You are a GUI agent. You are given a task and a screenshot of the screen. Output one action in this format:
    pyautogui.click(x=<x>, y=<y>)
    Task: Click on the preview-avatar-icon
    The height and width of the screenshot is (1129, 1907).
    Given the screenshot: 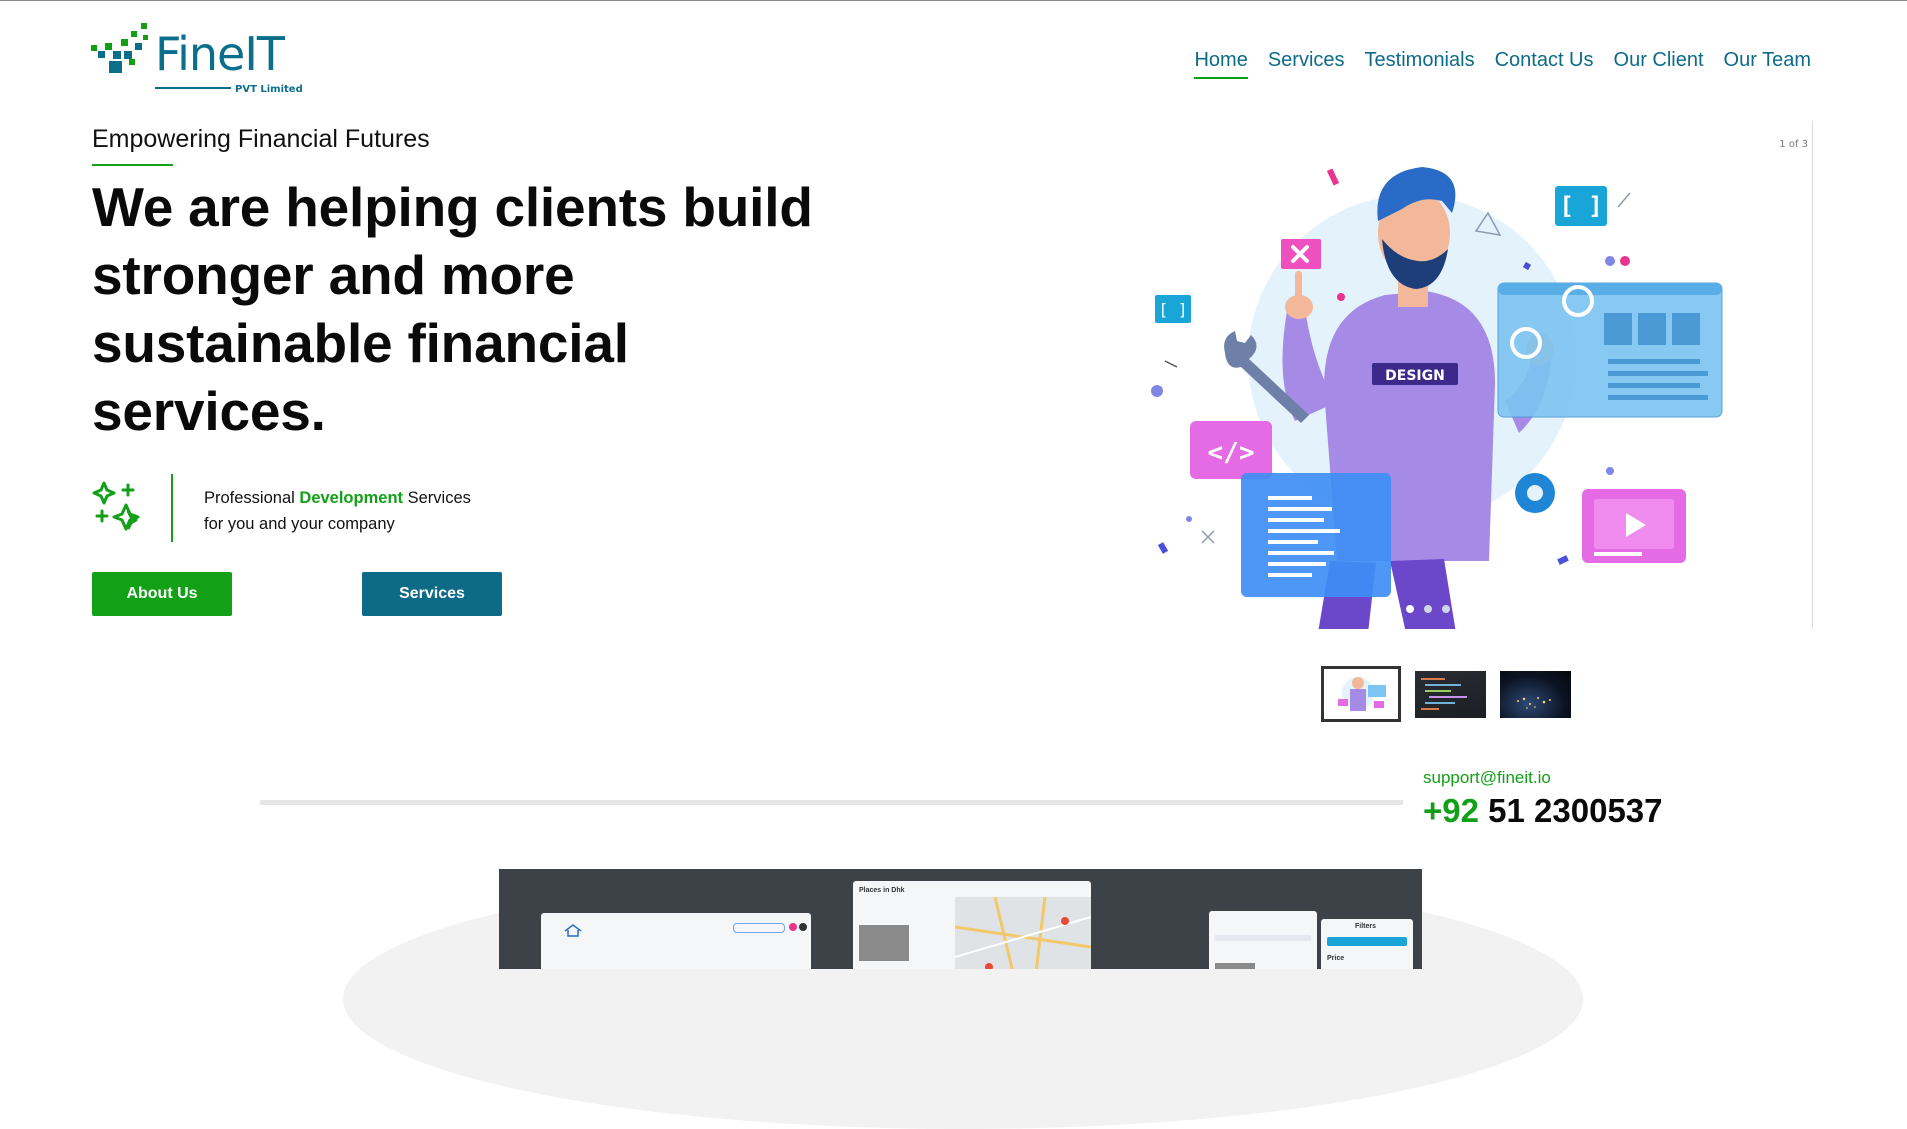 What is the action you would take?
    pyautogui.click(x=803, y=927)
    